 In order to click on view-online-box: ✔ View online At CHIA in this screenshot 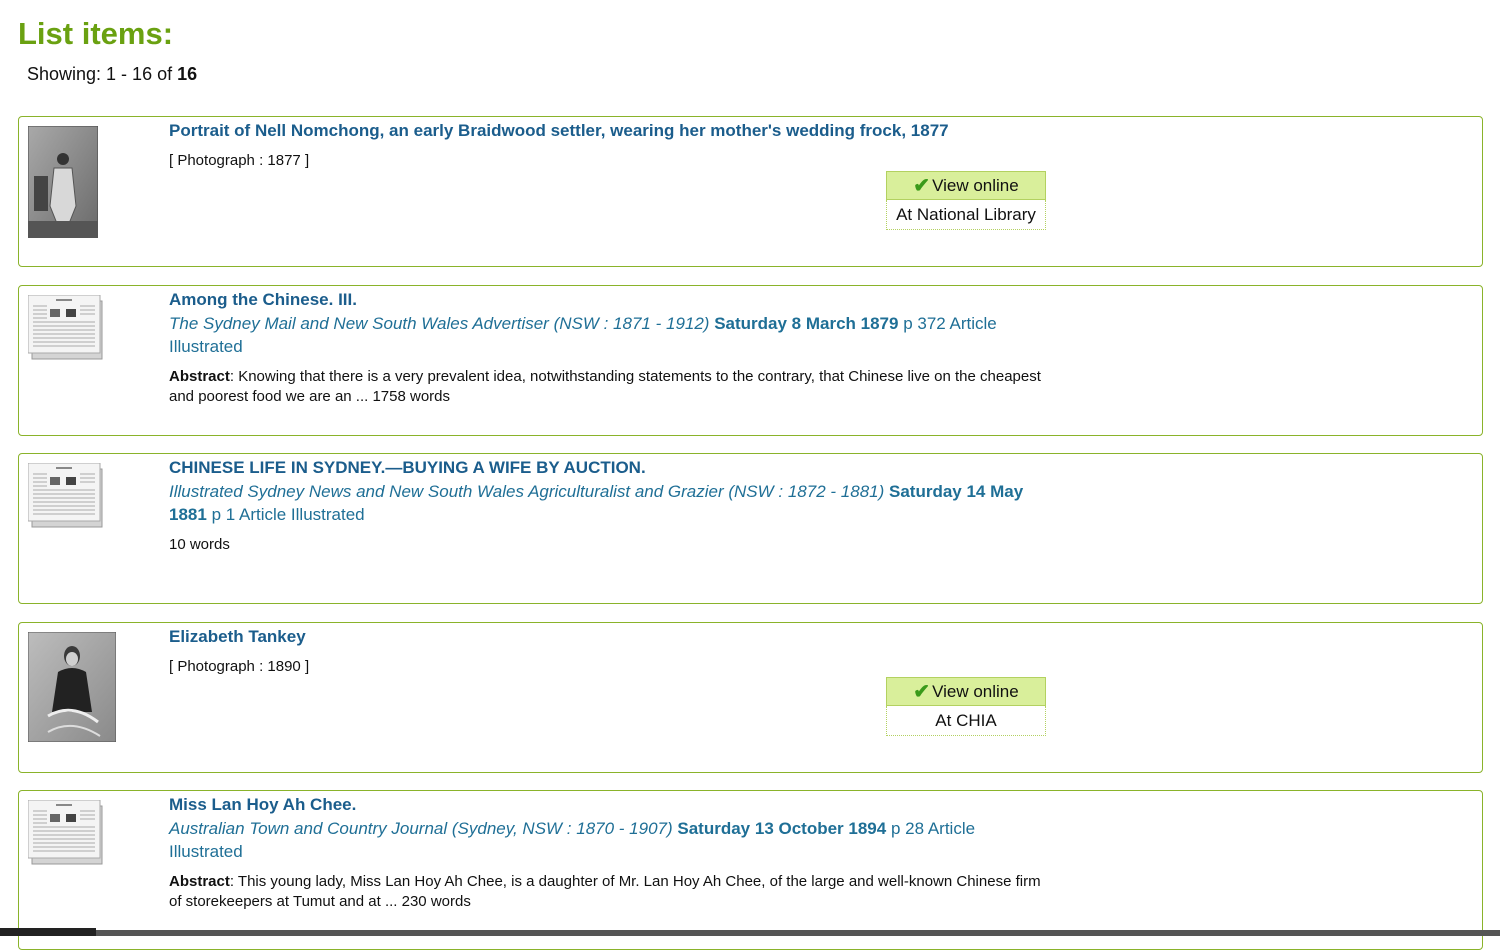, I will do `click(966, 706)`.